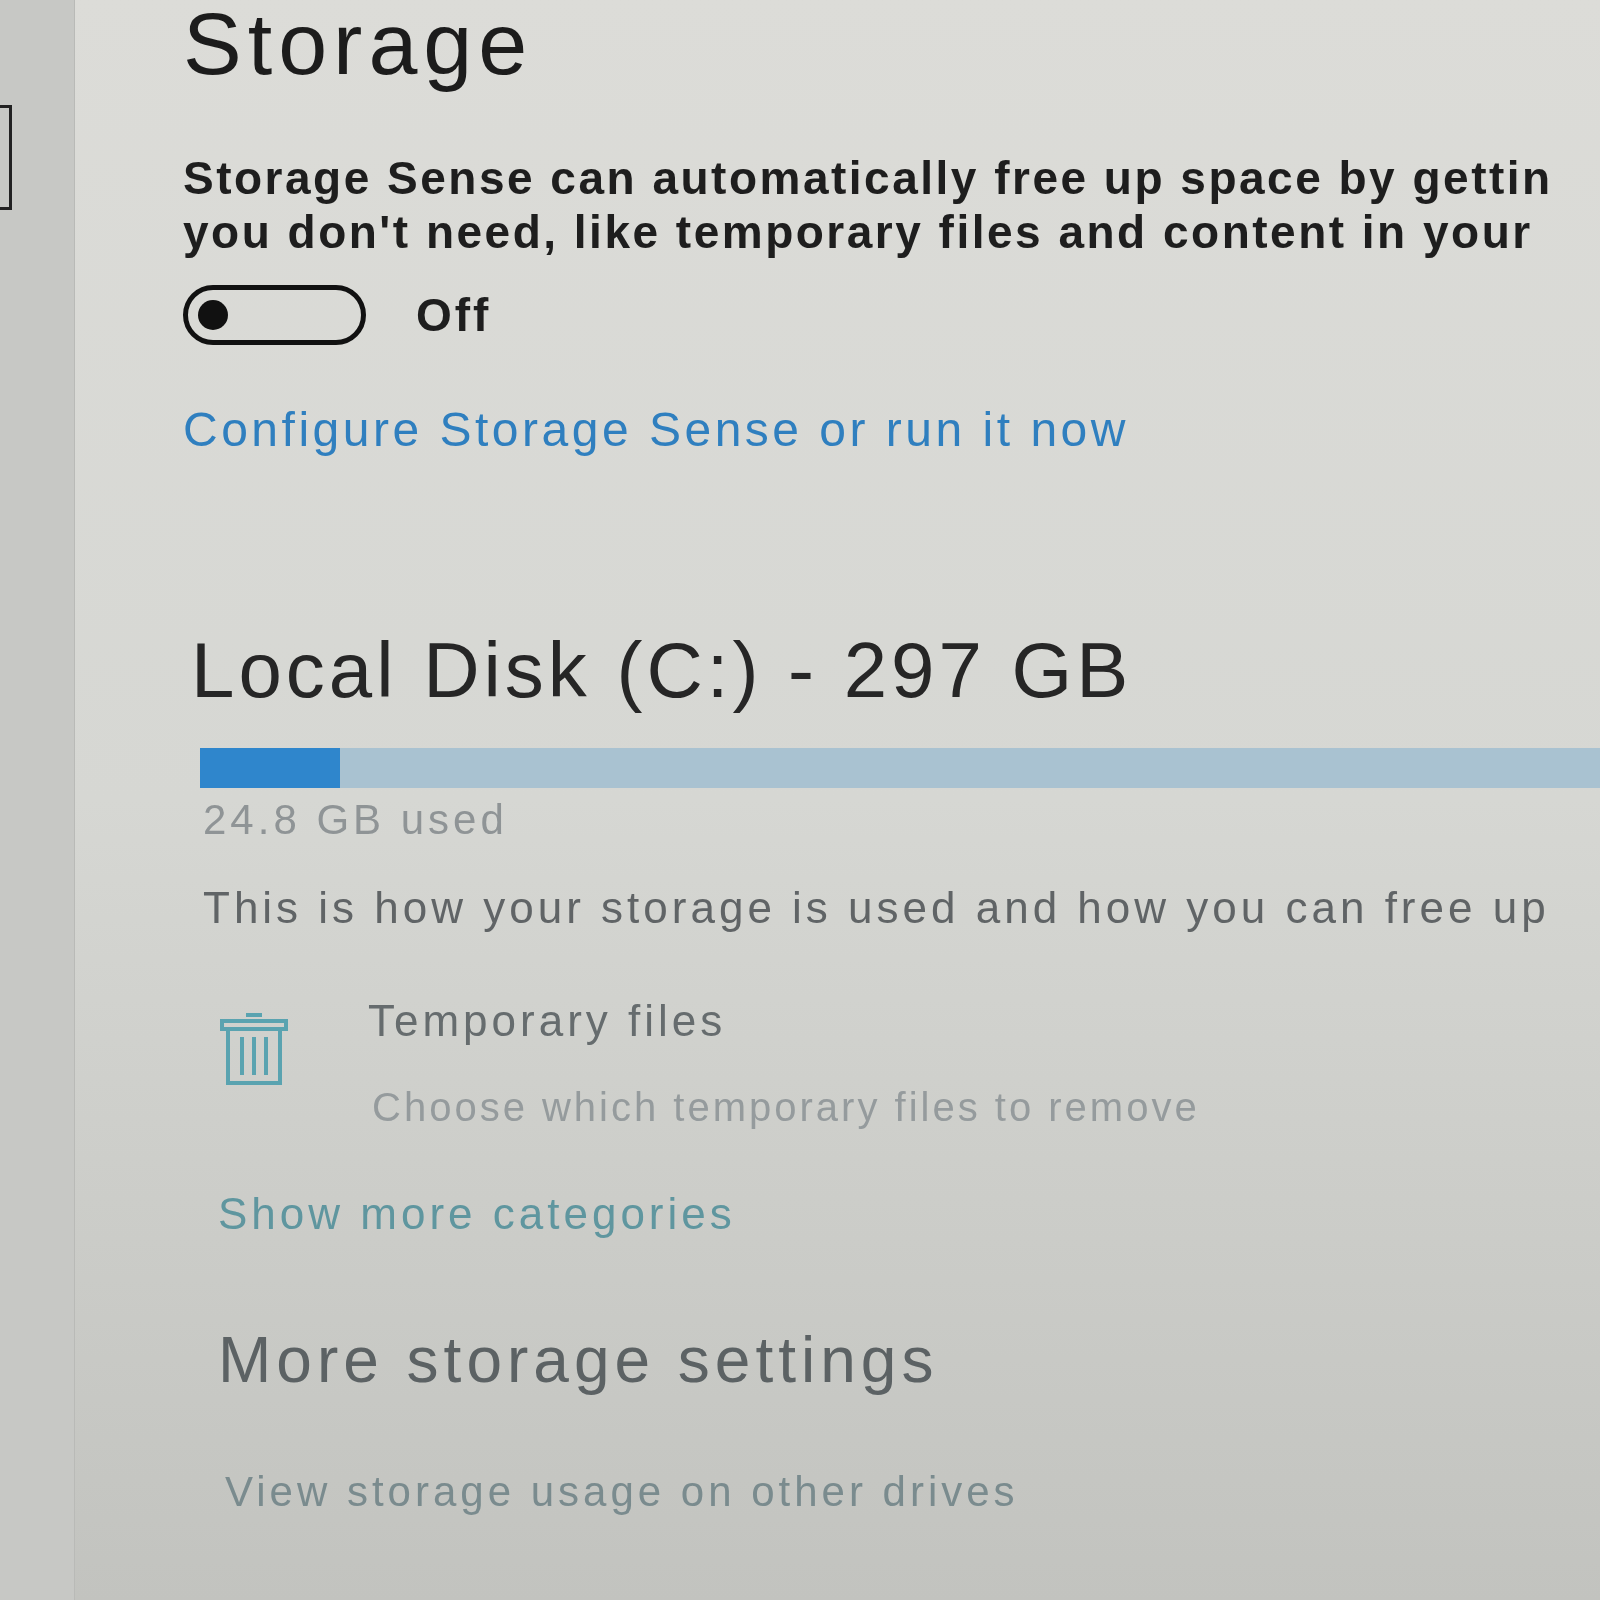 This screenshot has width=1600, height=1600. I want to click on show-more-categories-link: Show more categories, so click(477, 1214).